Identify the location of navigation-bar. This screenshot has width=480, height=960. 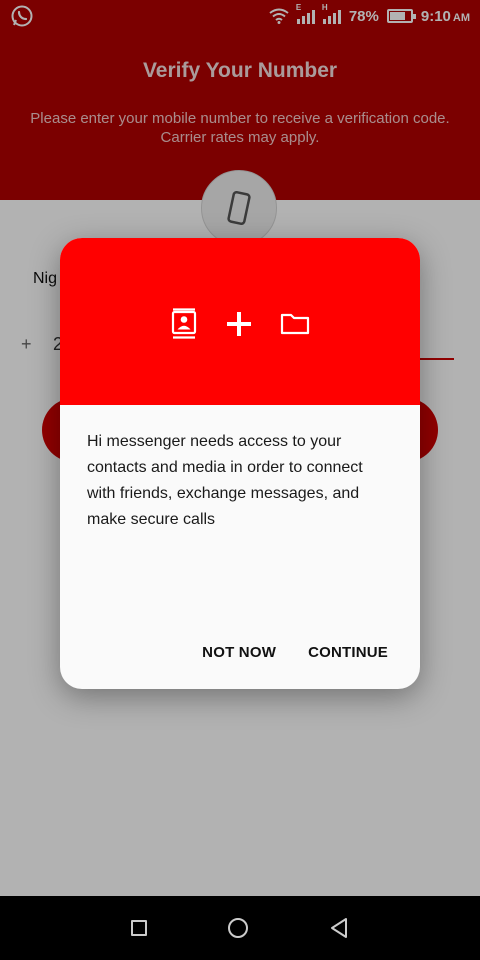
(240, 928).